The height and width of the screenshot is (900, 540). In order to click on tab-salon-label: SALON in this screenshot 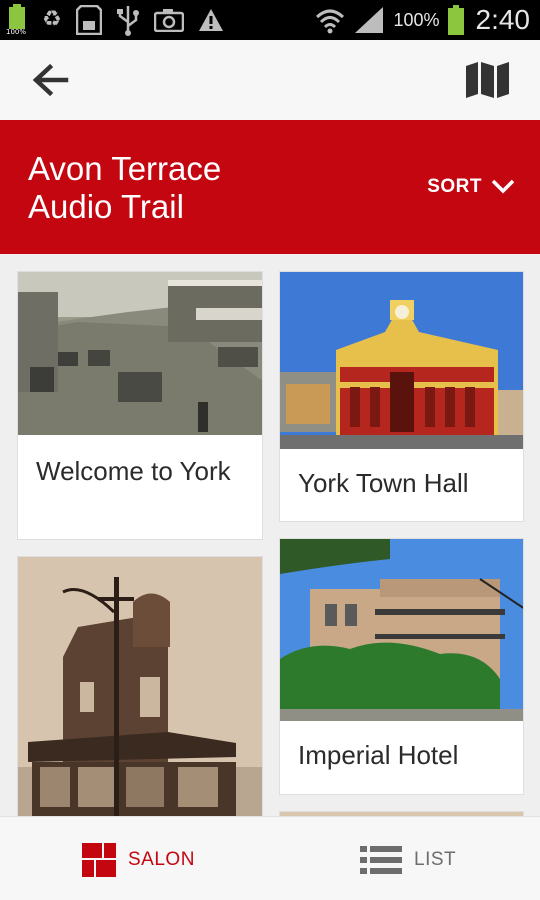, I will do `click(161, 859)`.